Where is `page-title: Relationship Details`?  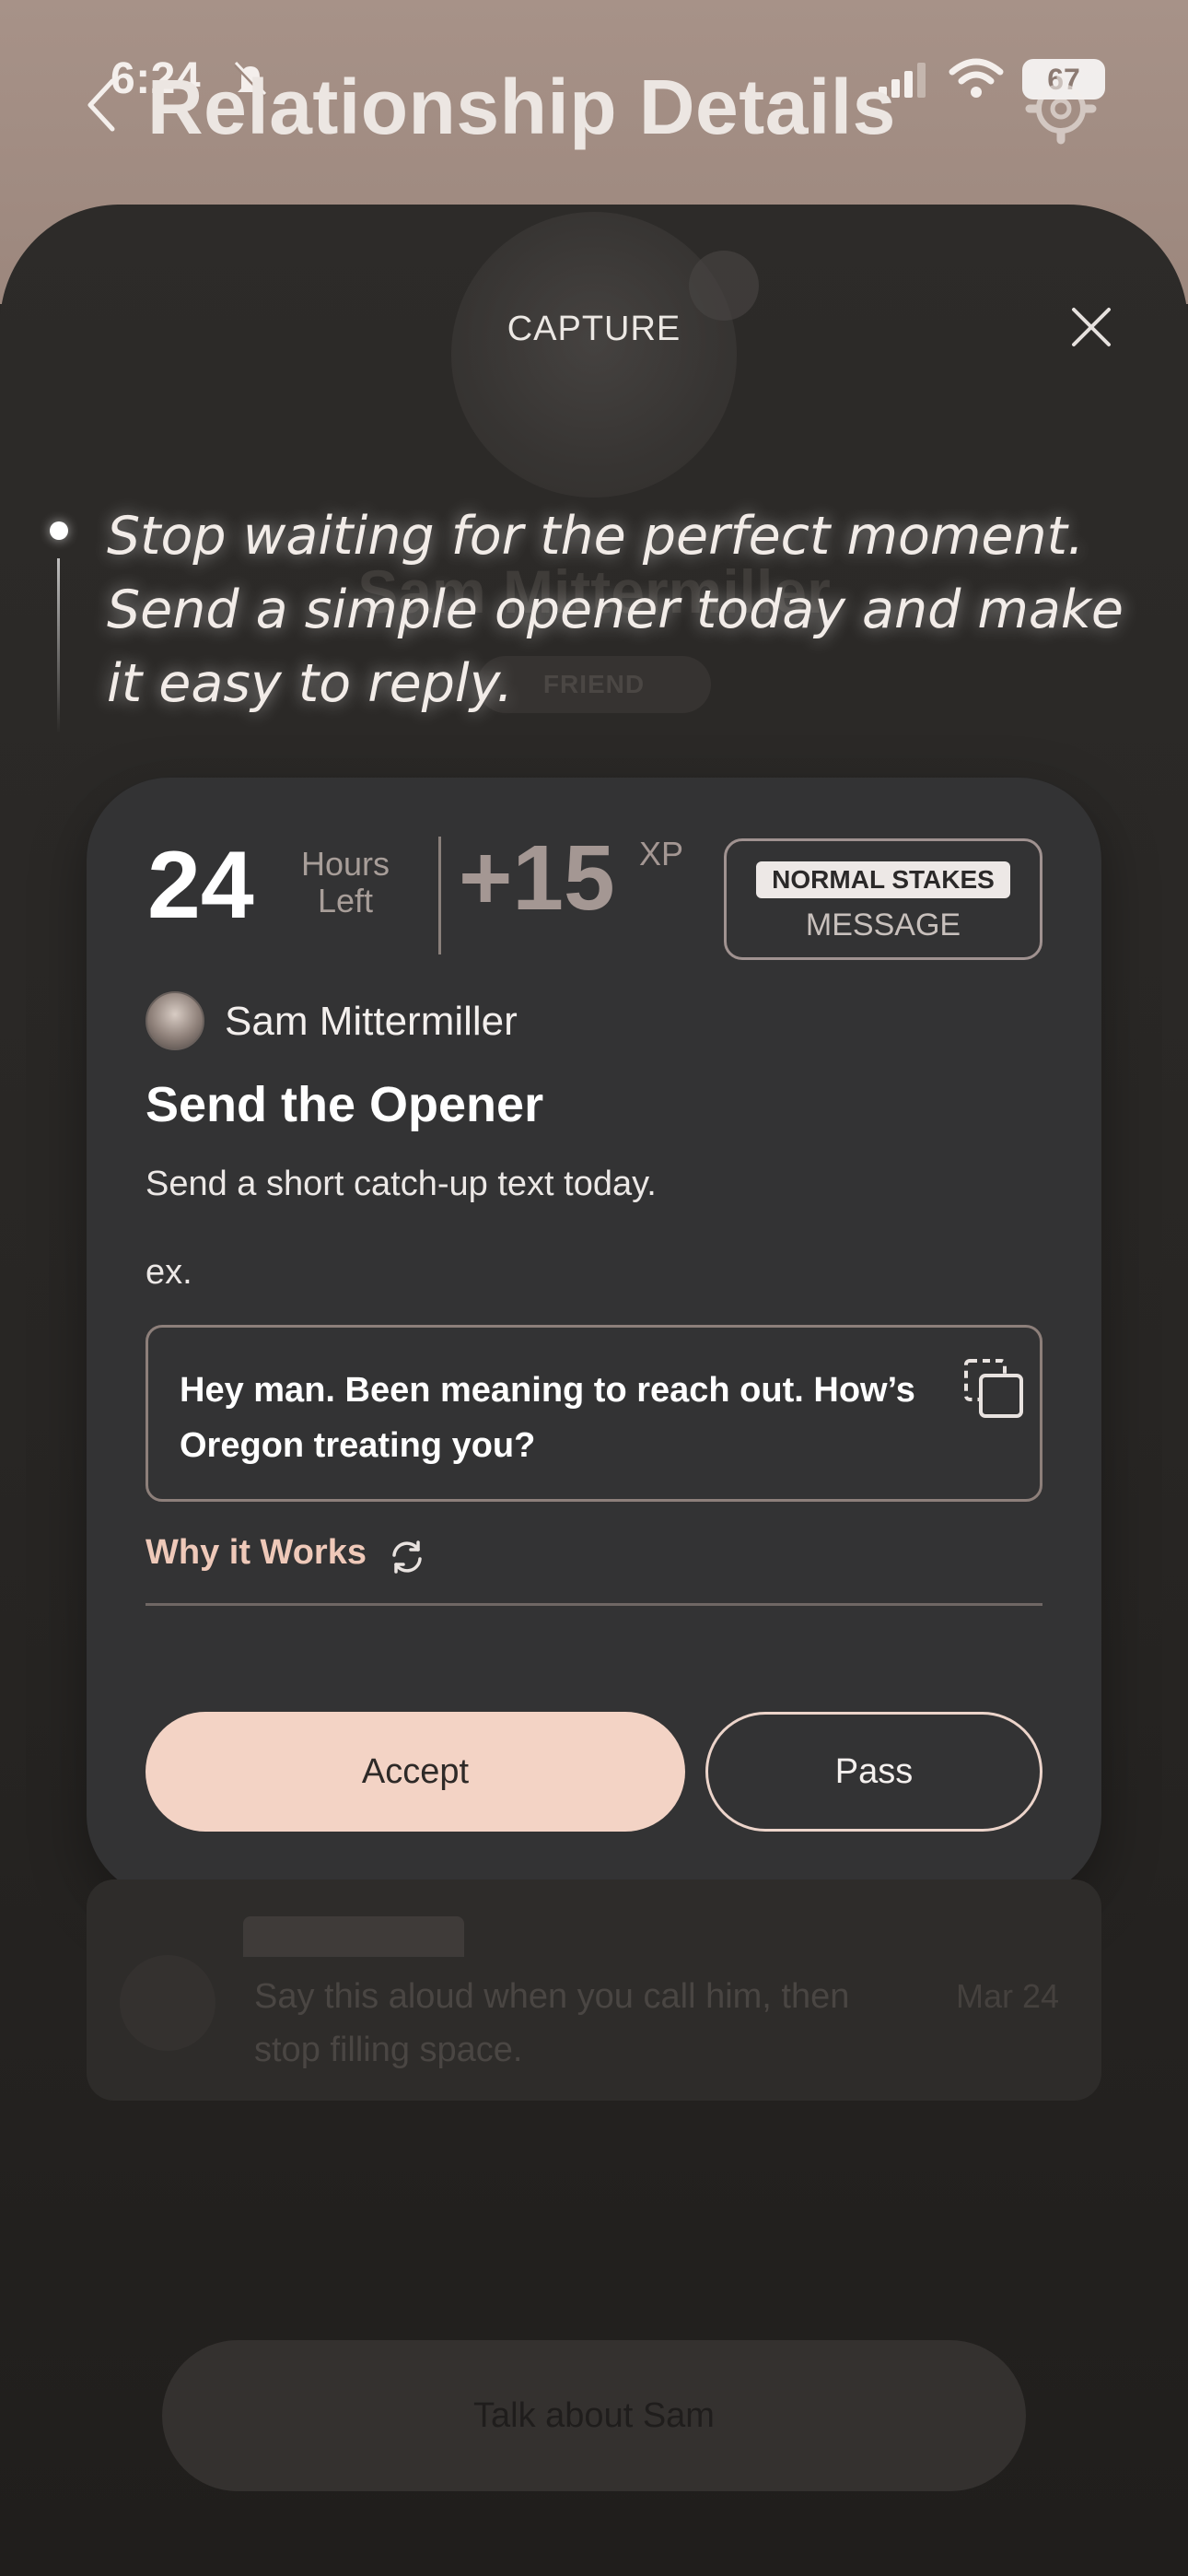
page-title: Relationship Details is located at coordinates (521, 107).